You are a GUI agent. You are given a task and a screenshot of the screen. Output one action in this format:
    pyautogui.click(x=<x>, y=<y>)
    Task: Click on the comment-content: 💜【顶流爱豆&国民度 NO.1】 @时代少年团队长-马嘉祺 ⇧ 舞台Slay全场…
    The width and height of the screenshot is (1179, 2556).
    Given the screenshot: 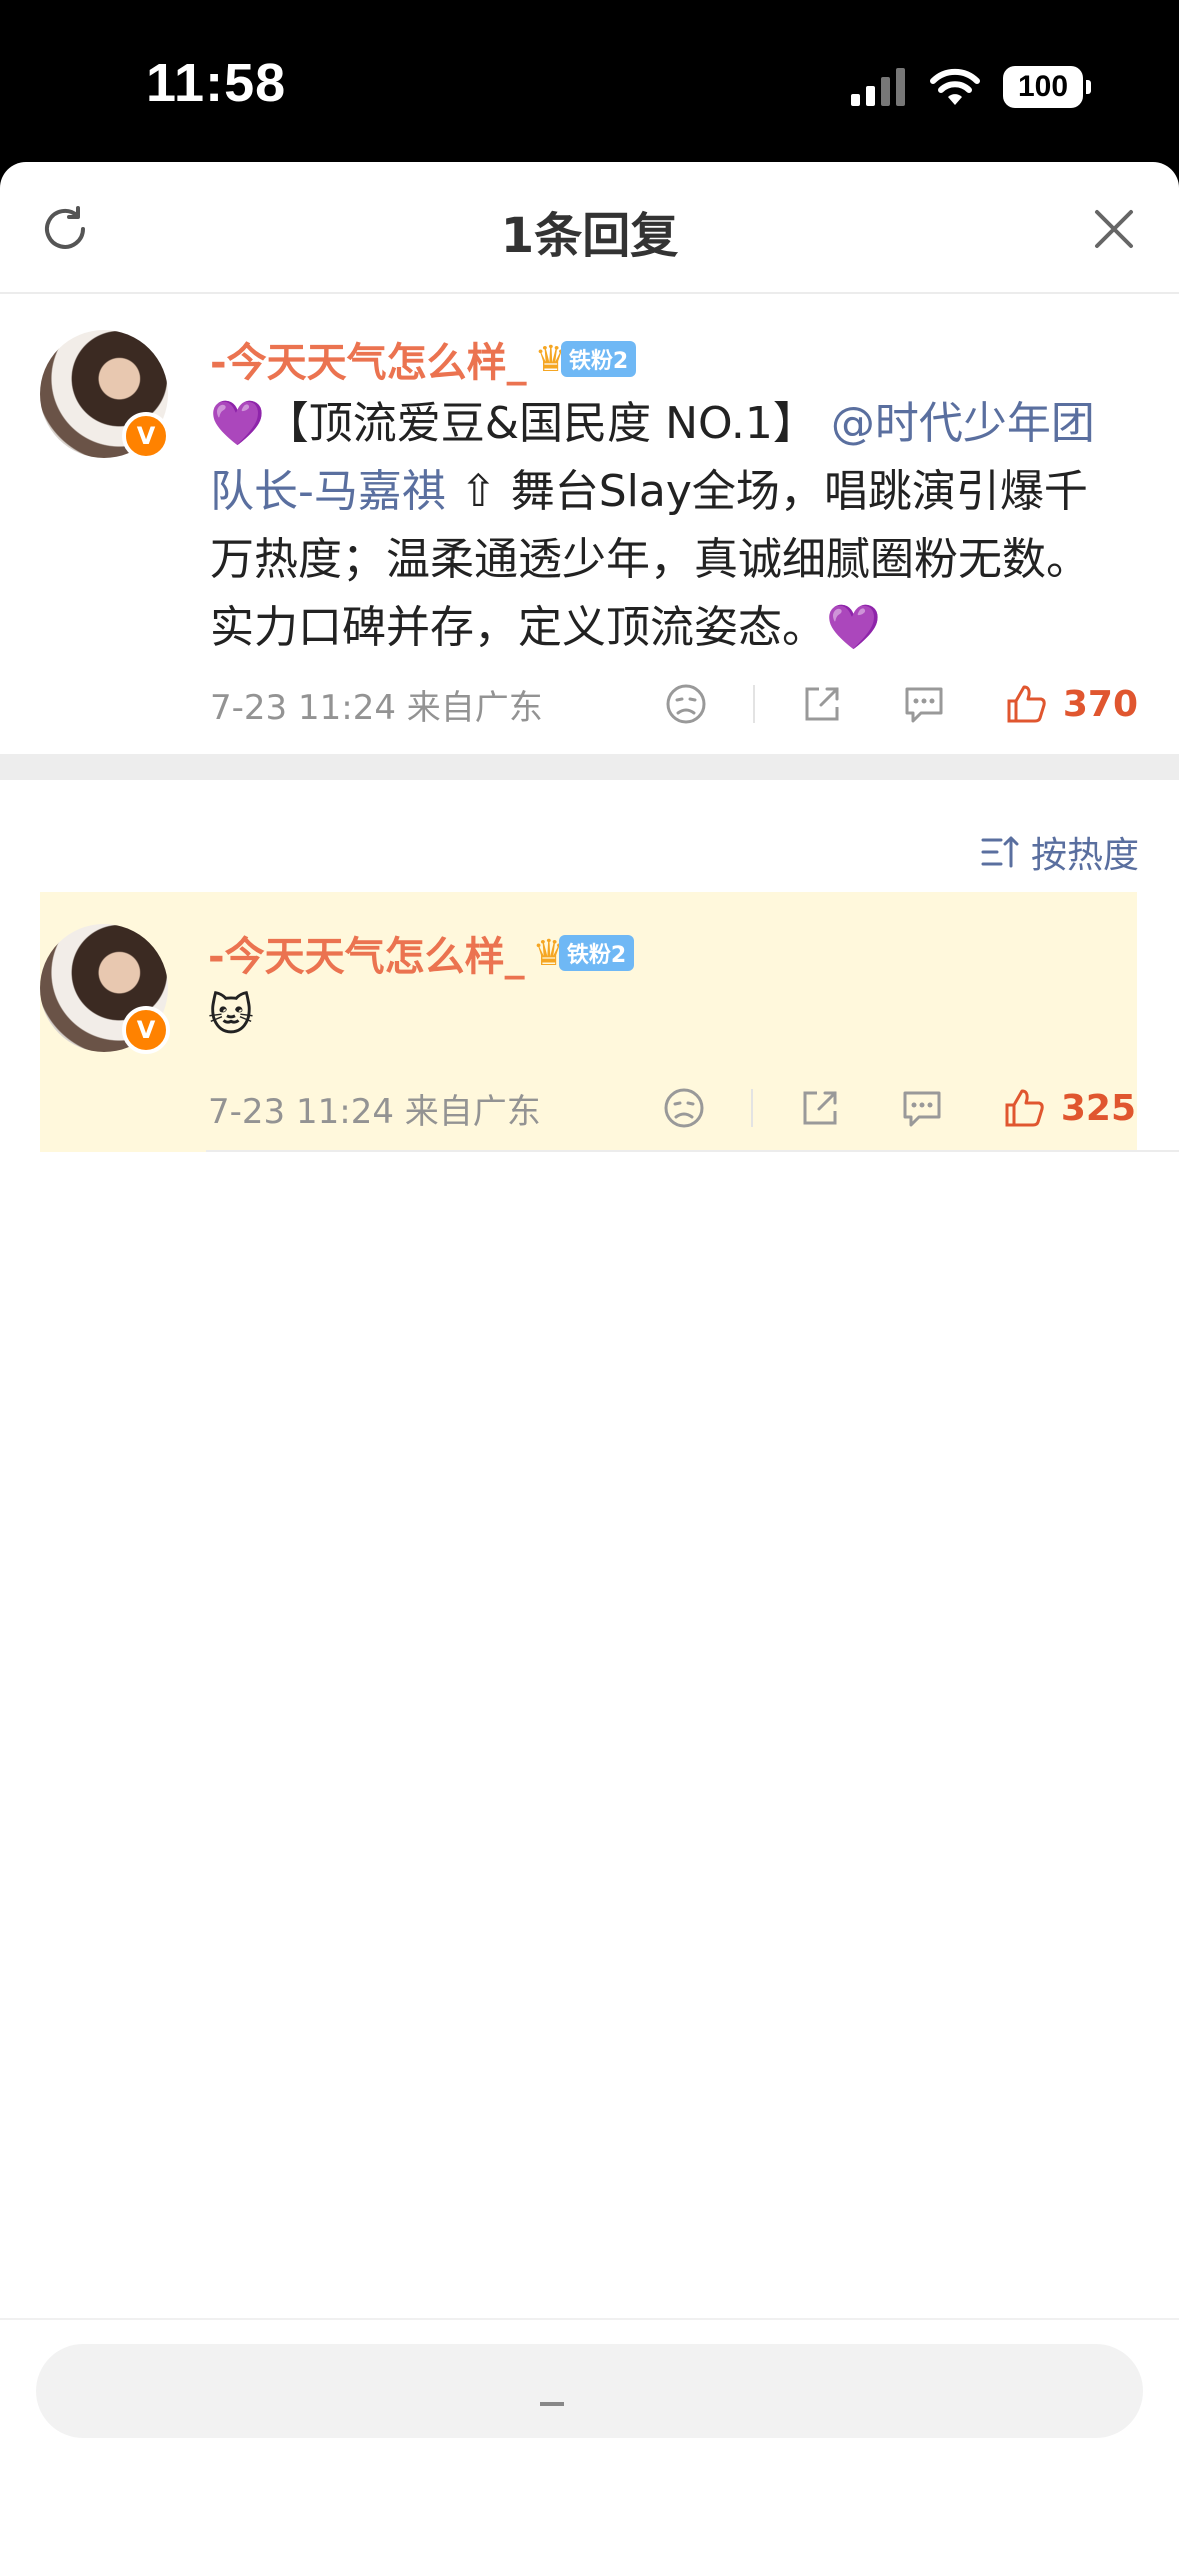 What is the action you would take?
    pyautogui.click(x=660, y=526)
    